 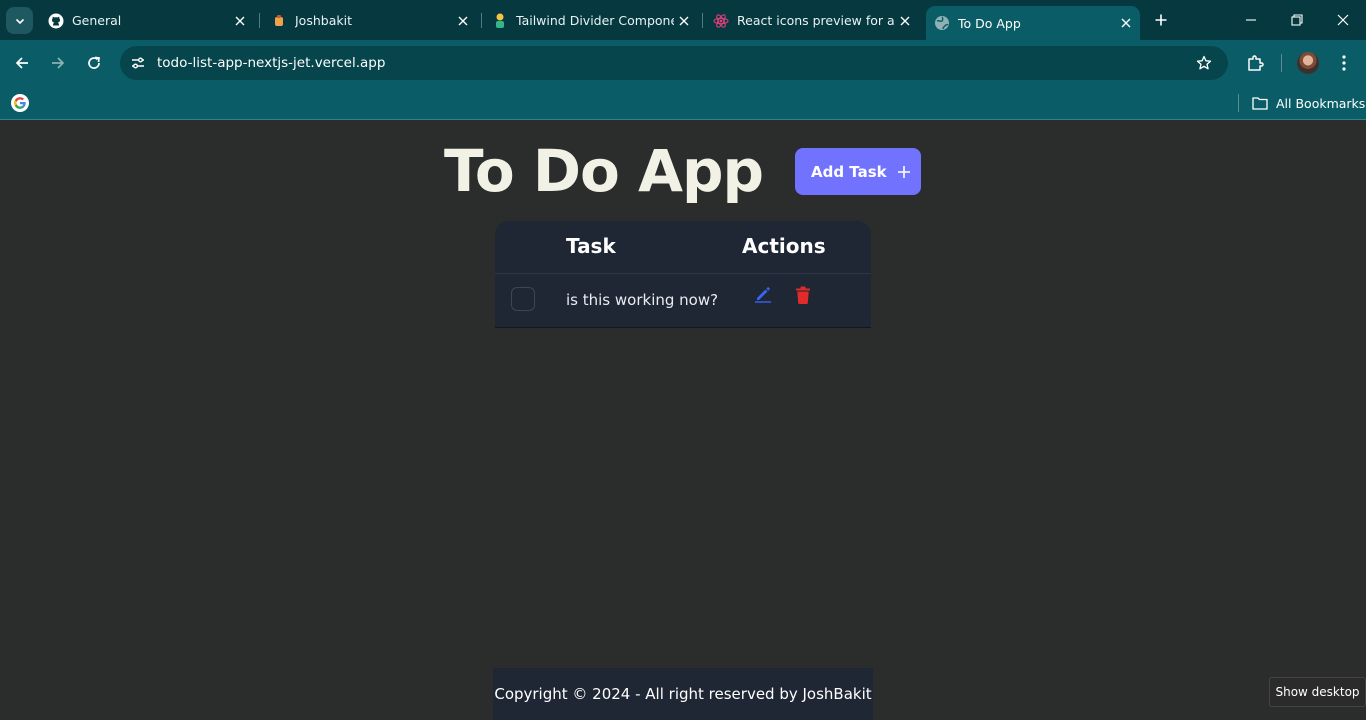 I want to click on tab-tailwind-divider: Tailwind Divider Component, so click(x=591, y=20).